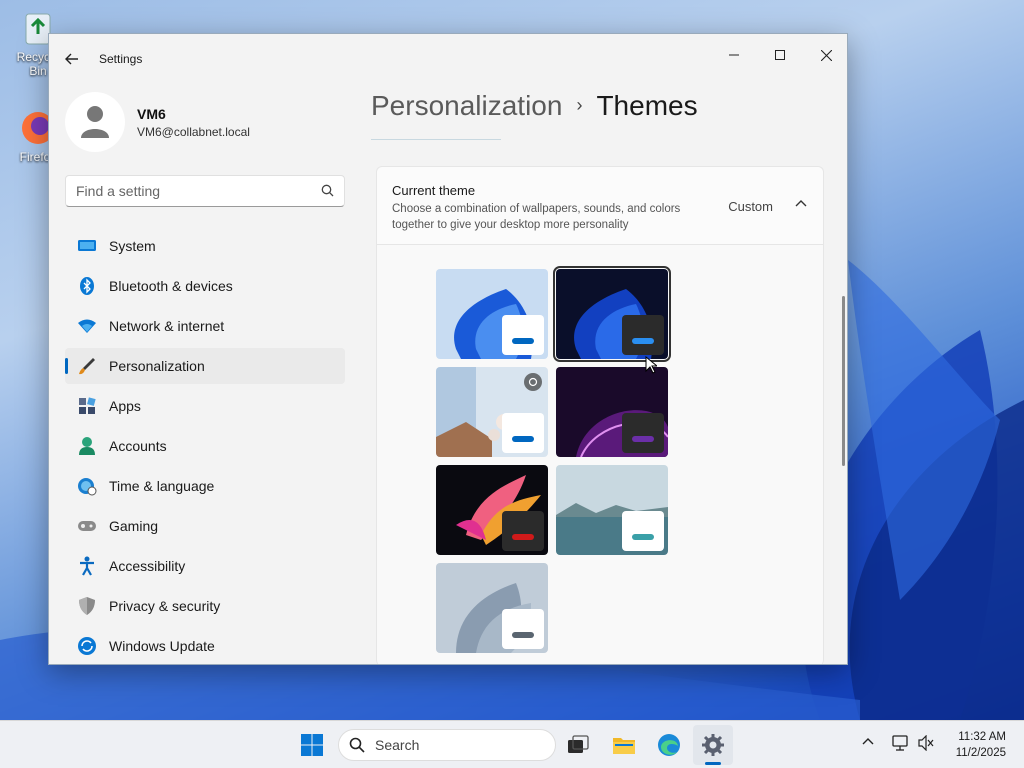 The image size is (1024, 768). What do you see at coordinates (647, 105) in the screenshot?
I see `page-title: Themes` at bounding box center [647, 105].